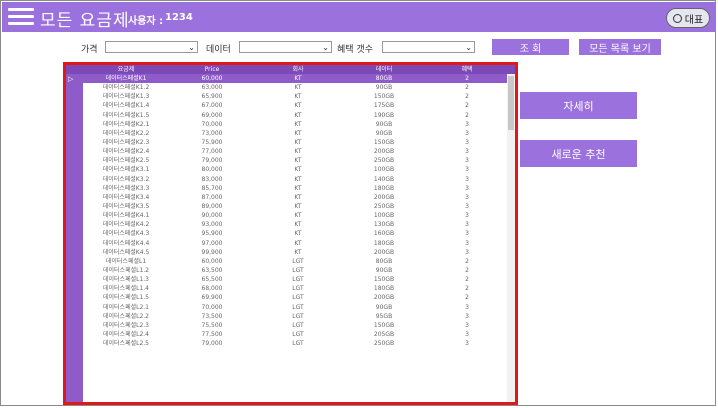 The image size is (718, 408). What do you see at coordinates (620, 47) in the screenshot?
I see `view-all-button: 모든 목록 보기` at bounding box center [620, 47].